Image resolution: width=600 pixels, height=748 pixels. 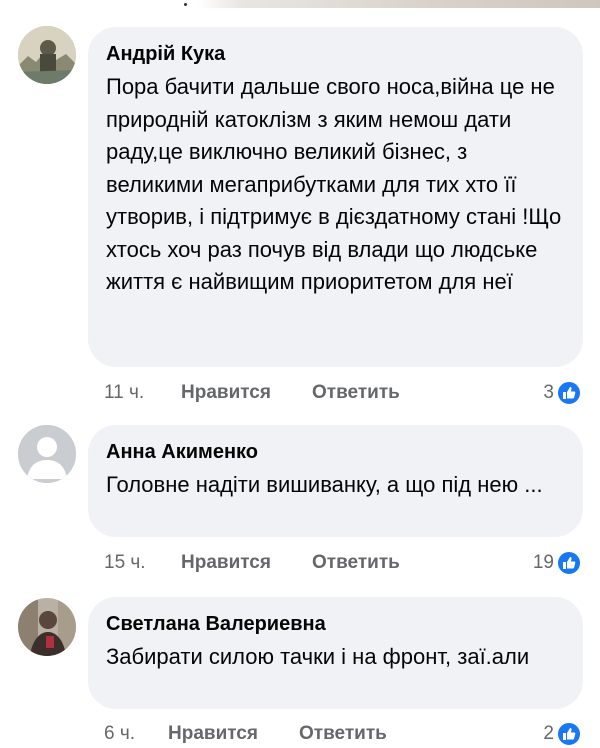 I want to click on top-dot, so click(x=185, y=4).